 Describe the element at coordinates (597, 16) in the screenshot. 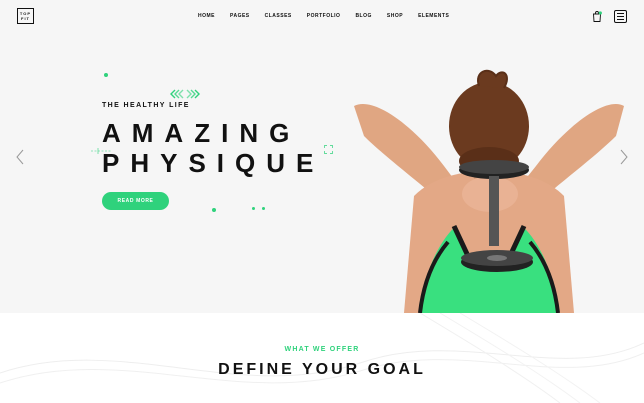

I see `shopping-bag-icon` at that location.